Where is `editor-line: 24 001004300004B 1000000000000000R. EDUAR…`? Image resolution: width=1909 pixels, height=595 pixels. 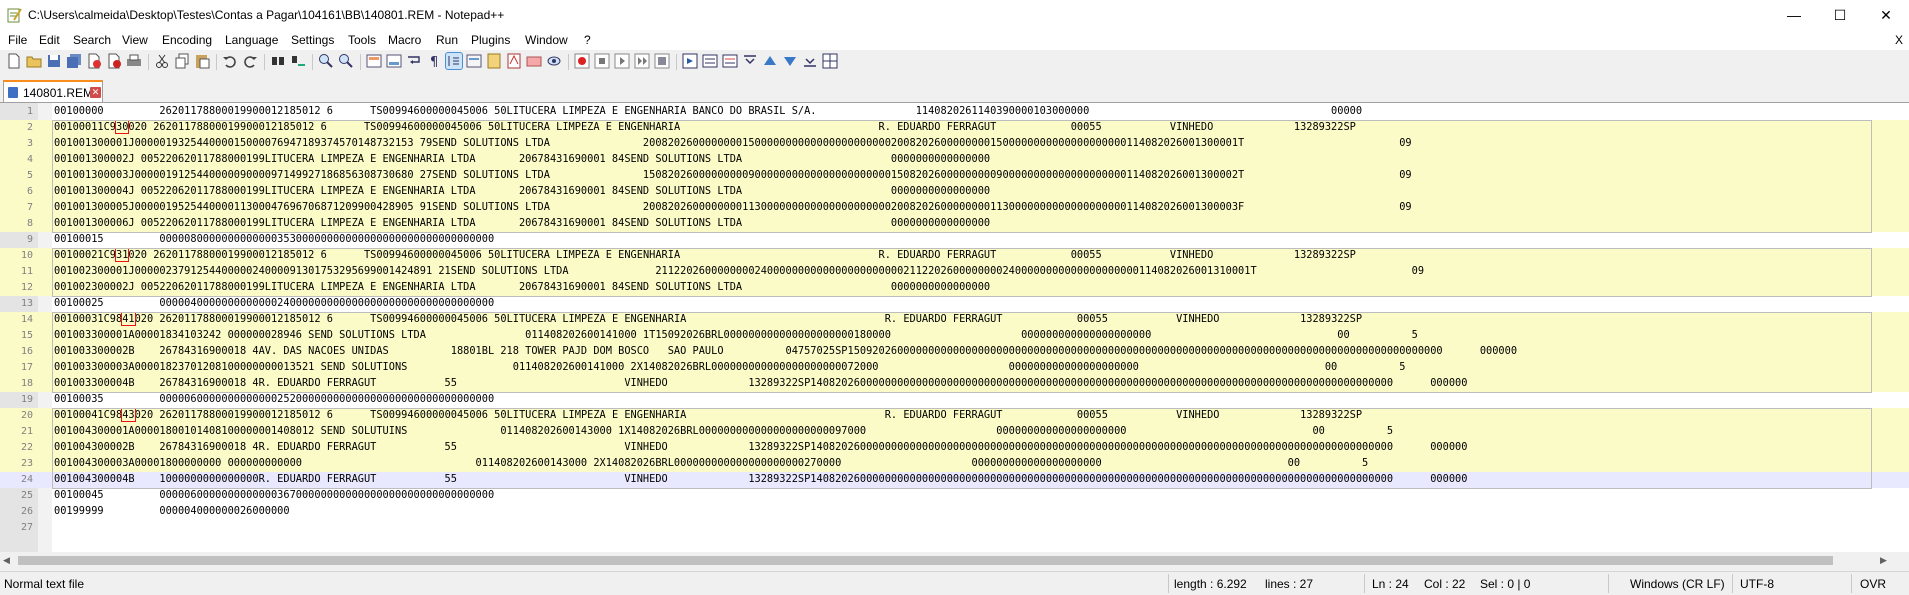 editor-line: 24 001004300004B 1000000000000000R. EDUAR… is located at coordinates (954, 480).